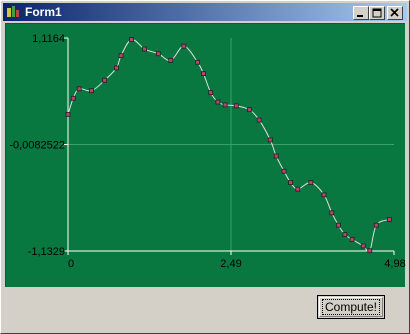 The image size is (410, 334). I want to click on maximize-icon, so click(377, 13).